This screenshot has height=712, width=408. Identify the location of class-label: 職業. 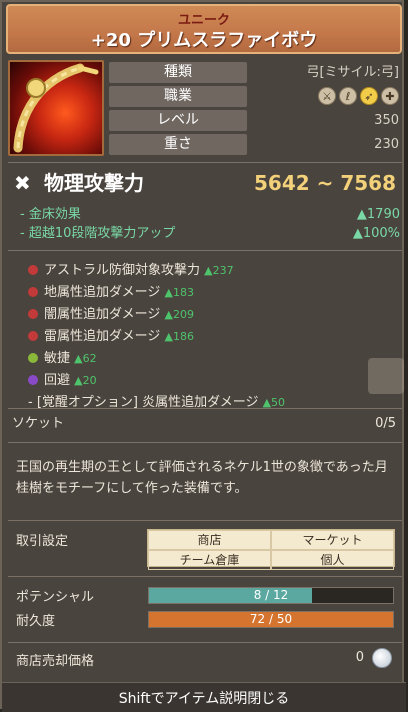
(178, 96).